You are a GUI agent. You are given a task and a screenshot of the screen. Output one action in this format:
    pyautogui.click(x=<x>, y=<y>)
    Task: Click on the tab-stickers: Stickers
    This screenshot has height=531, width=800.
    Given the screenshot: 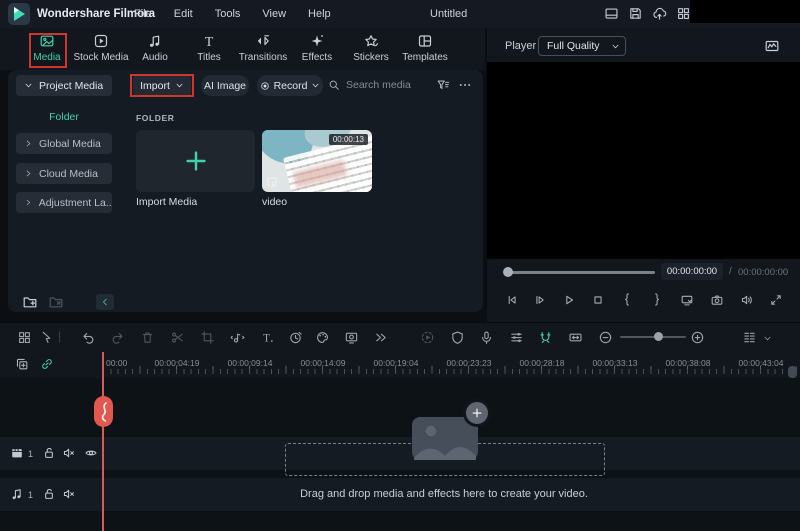 What is the action you would take?
    pyautogui.click(x=371, y=50)
    